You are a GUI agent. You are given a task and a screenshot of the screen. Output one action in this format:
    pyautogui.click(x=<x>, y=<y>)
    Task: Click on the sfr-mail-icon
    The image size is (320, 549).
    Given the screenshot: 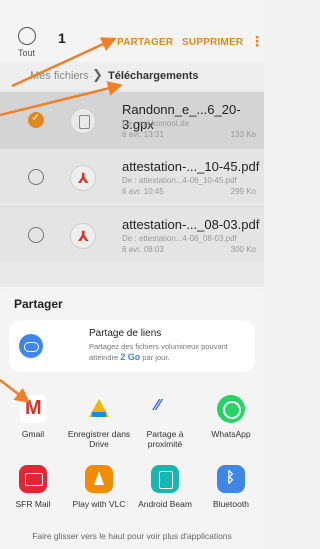 What is the action you would take?
    pyautogui.click(x=33, y=479)
    